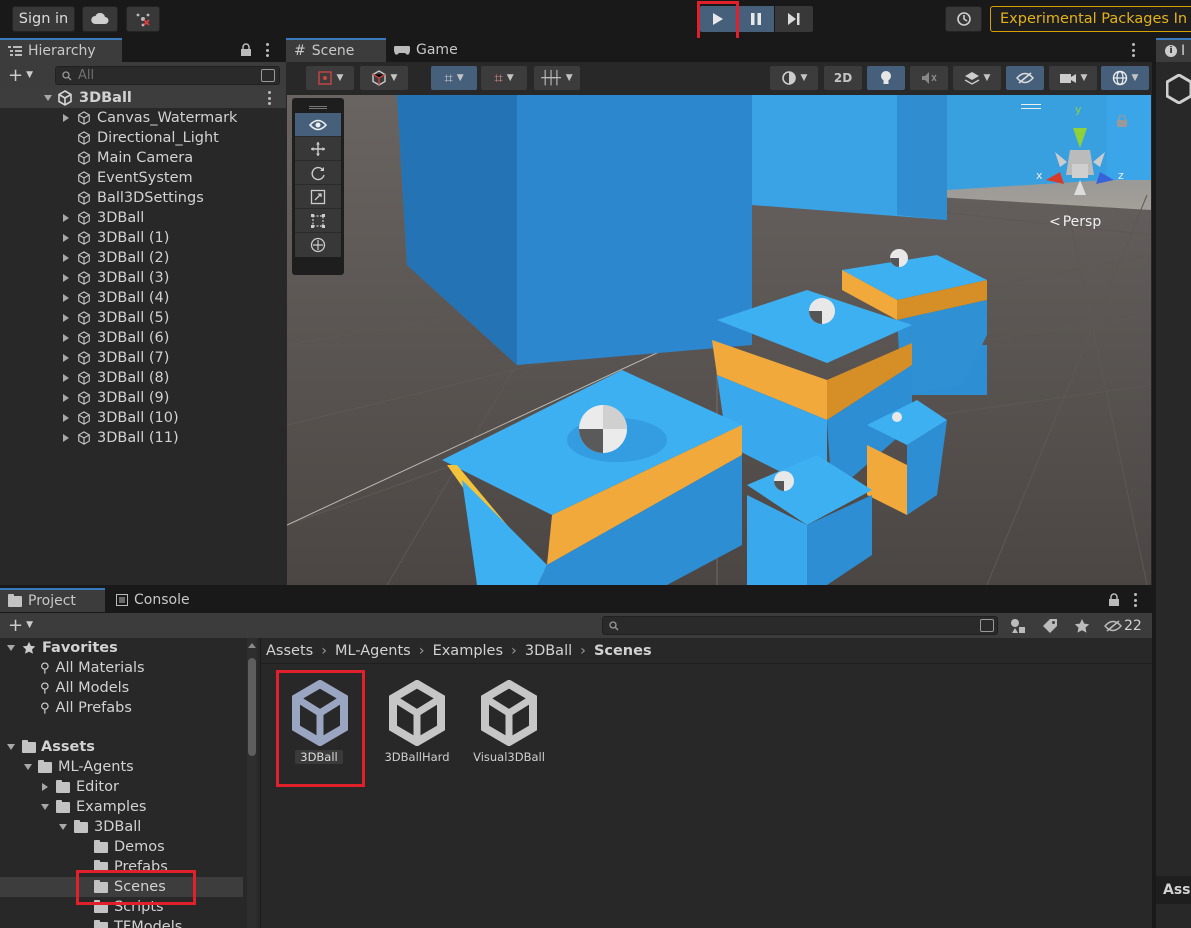  I want to click on assets-header: Assets, so click(122, 747).